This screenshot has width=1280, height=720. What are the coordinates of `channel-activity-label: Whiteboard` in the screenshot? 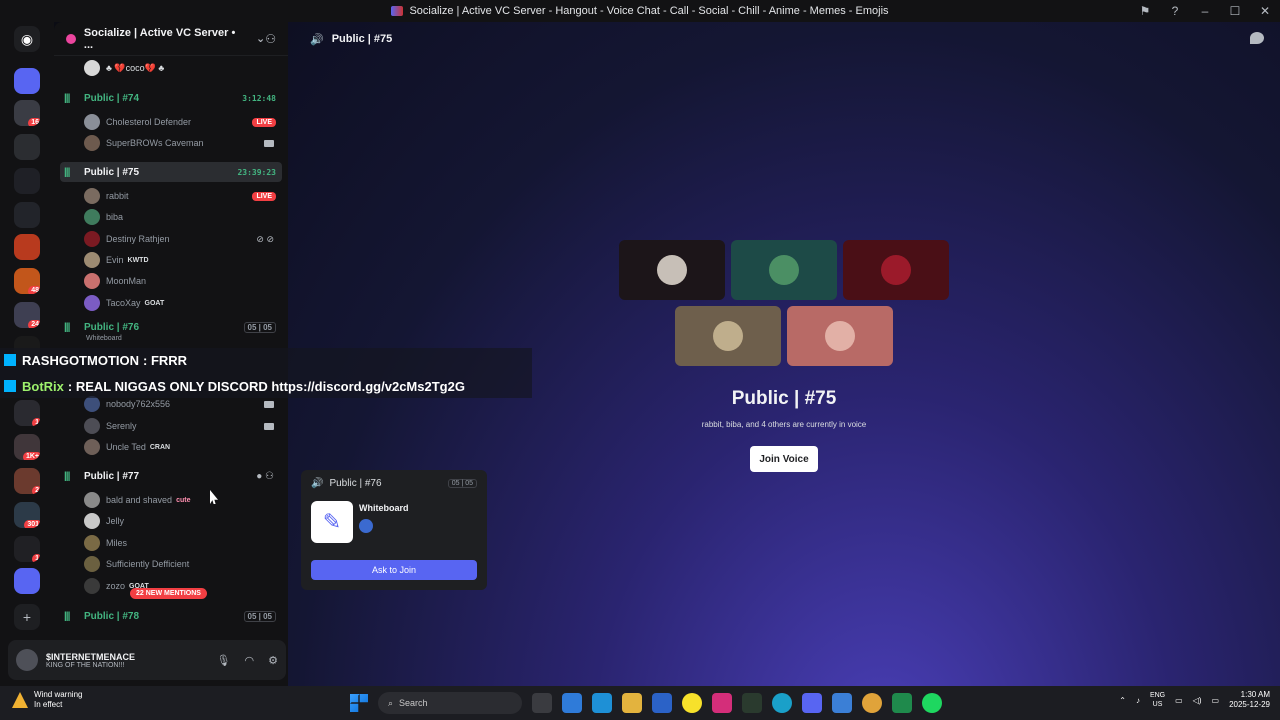 It's located at (104, 338).